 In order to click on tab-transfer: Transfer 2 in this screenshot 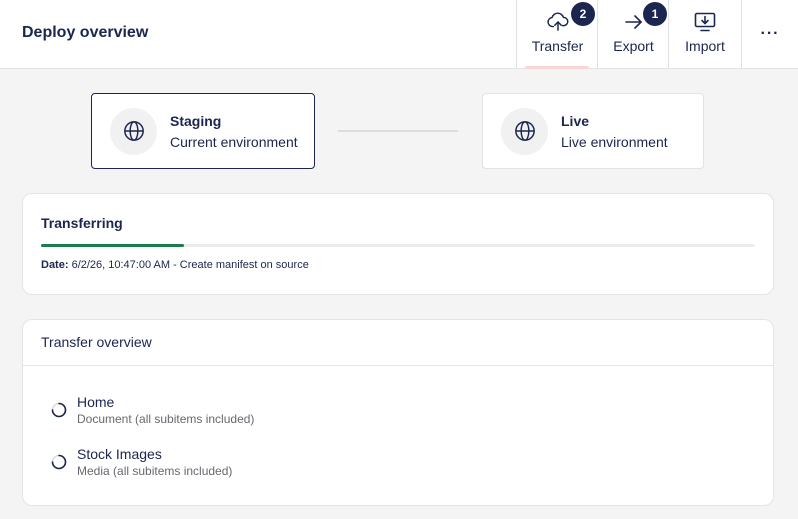, I will do `click(557, 34)`.